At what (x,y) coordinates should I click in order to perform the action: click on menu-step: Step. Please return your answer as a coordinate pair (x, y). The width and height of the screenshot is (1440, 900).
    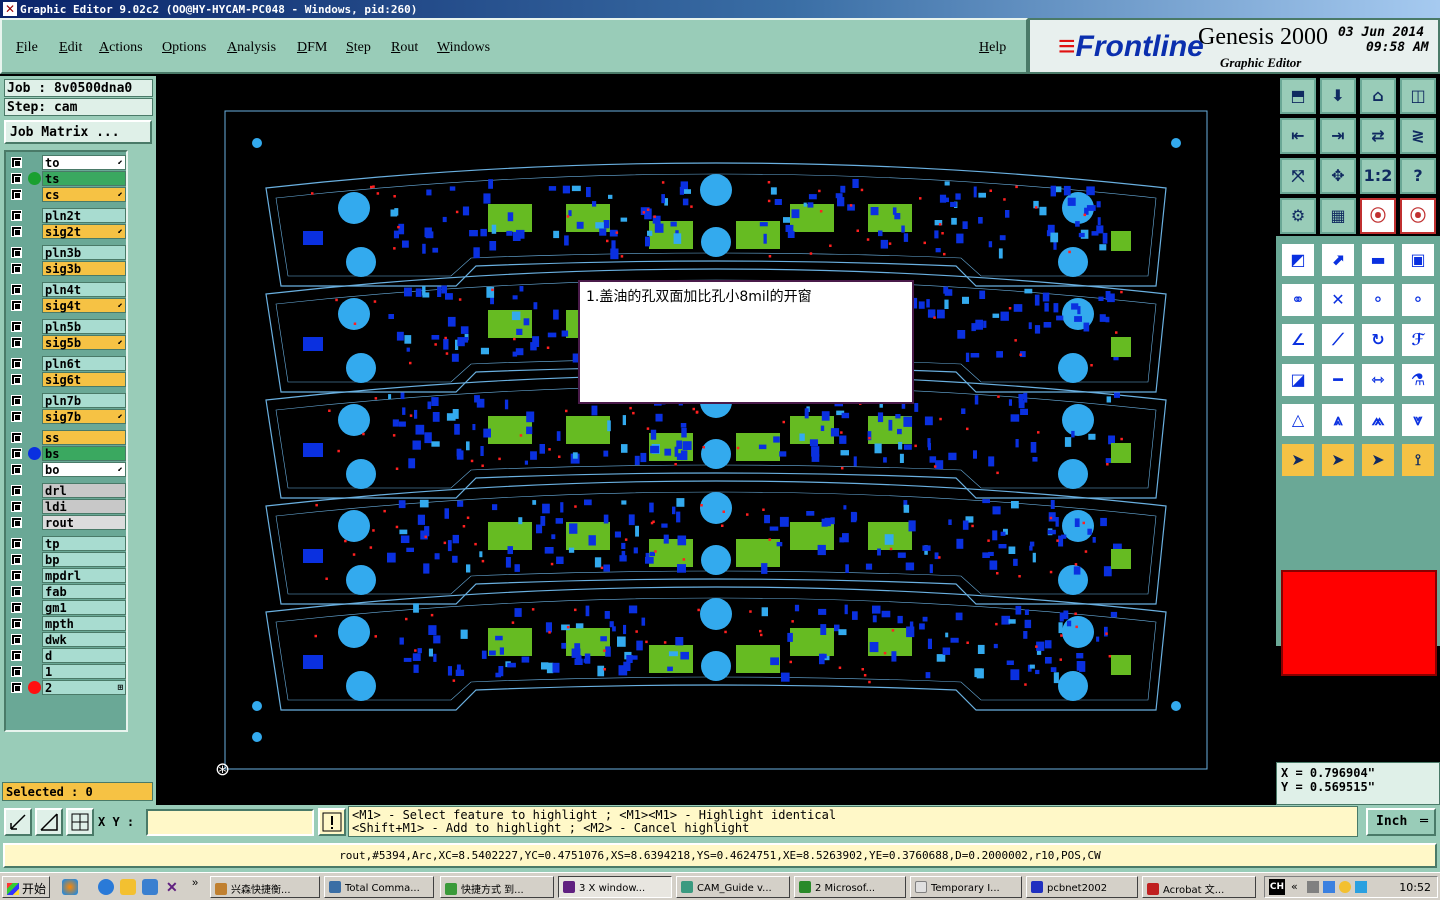
    Looking at the image, I should click on (358, 48).